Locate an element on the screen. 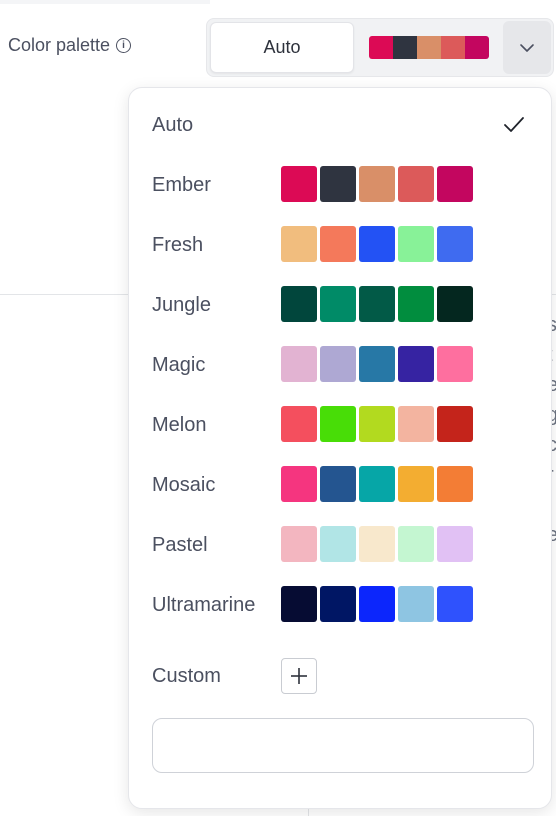  add-custom-palette-button is located at coordinates (299, 676).